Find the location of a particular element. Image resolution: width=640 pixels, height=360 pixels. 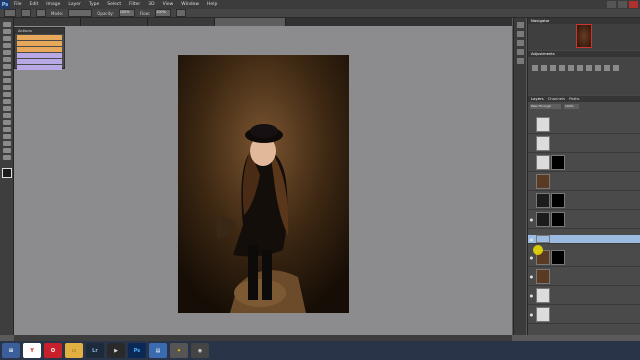

brush-panel-toggle is located at coordinates (41, 13).